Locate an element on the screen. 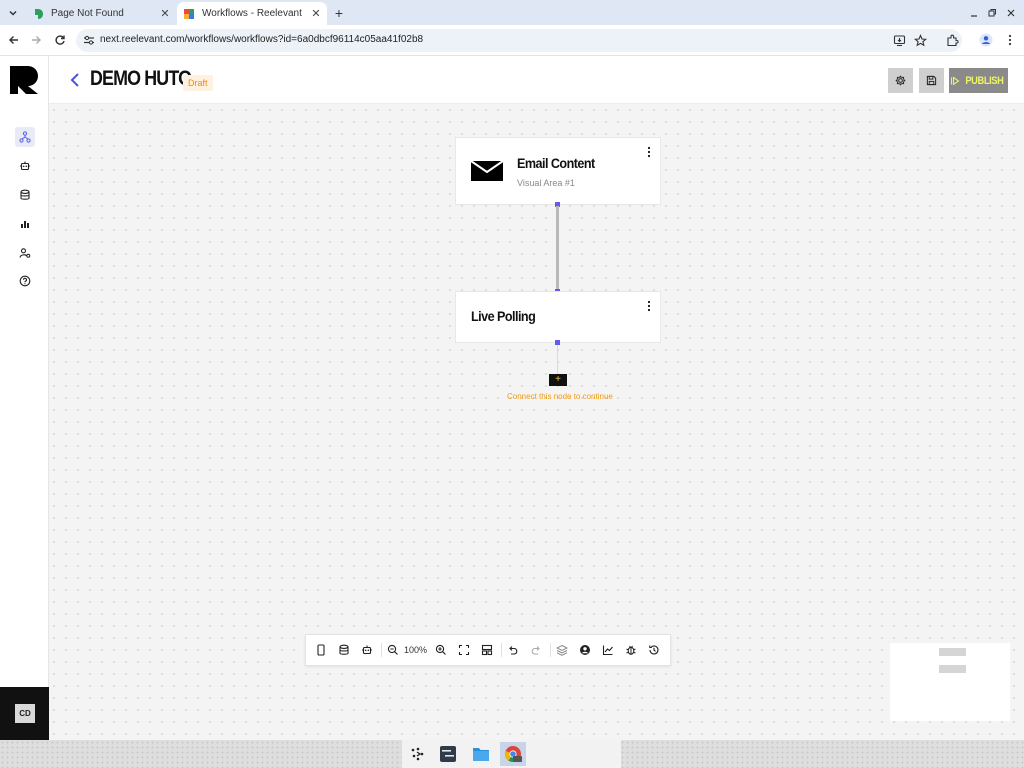 Image resolution: width=1024 pixels, height=768 pixels. sidebar-item-workflows is located at coordinates (25, 137).